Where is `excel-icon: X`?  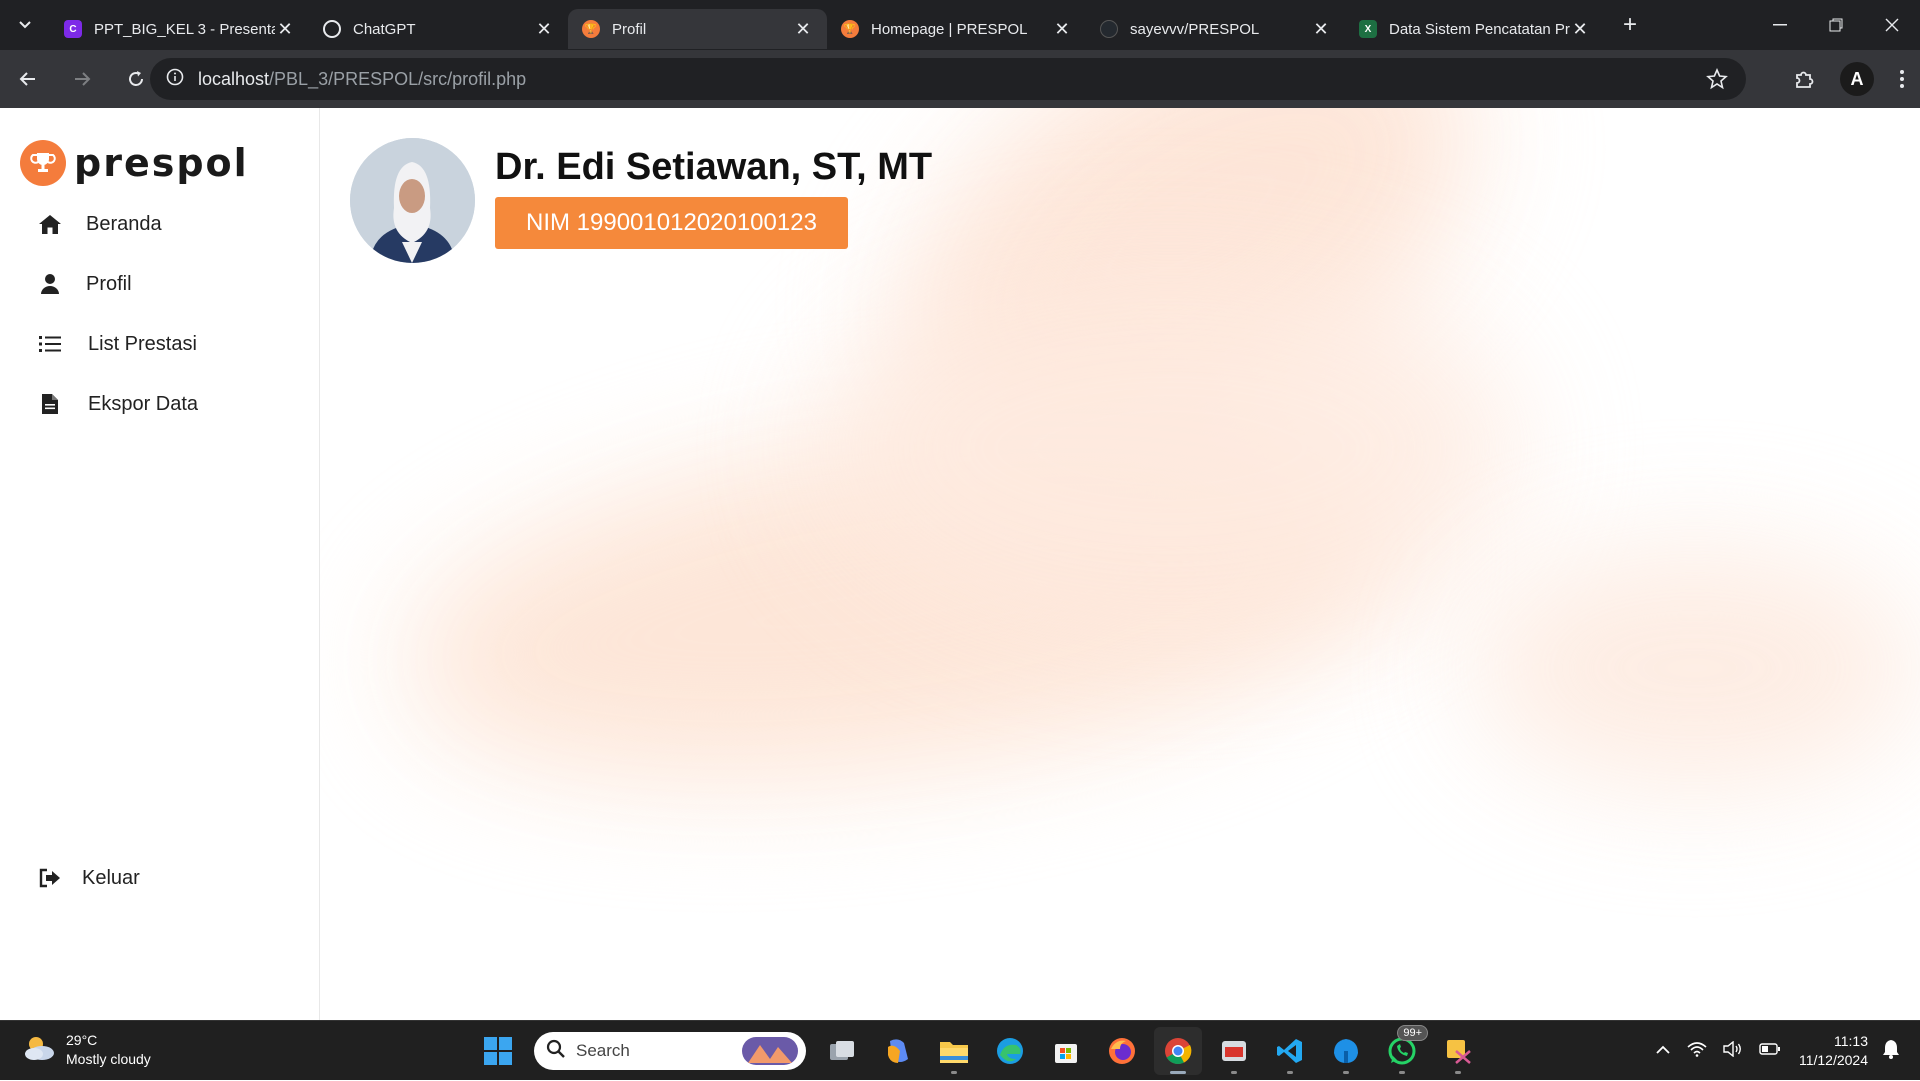 excel-icon: X is located at coordinates (1368, 29).